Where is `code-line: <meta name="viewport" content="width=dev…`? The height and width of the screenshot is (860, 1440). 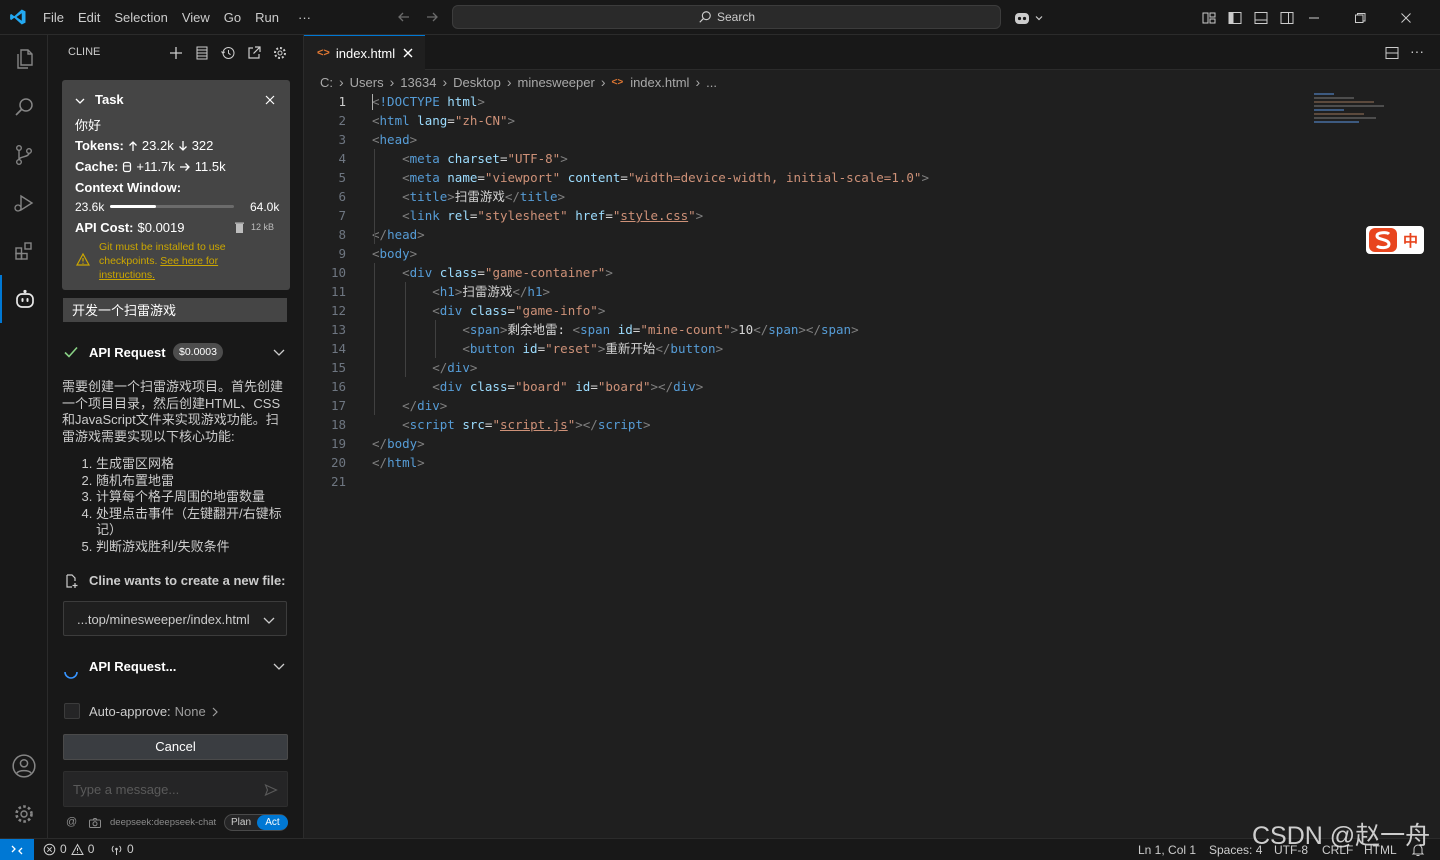 code-line: <meta name="viewport" content="width=dev… is located at coordinates (650, 177).